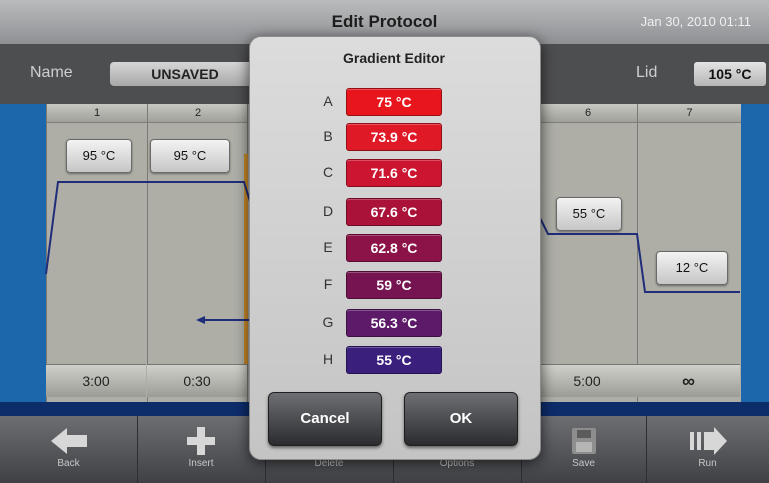  What do you see at coordinates (688, 380) in the screenshot?
I see `step-7-time: ∞` at bounding box center [688, 380].